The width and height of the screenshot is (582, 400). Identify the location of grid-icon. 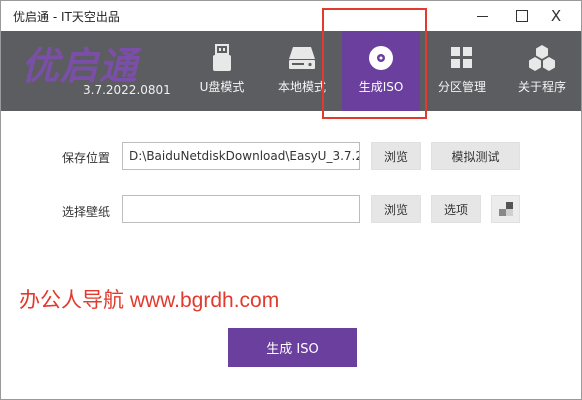
(462, 58).